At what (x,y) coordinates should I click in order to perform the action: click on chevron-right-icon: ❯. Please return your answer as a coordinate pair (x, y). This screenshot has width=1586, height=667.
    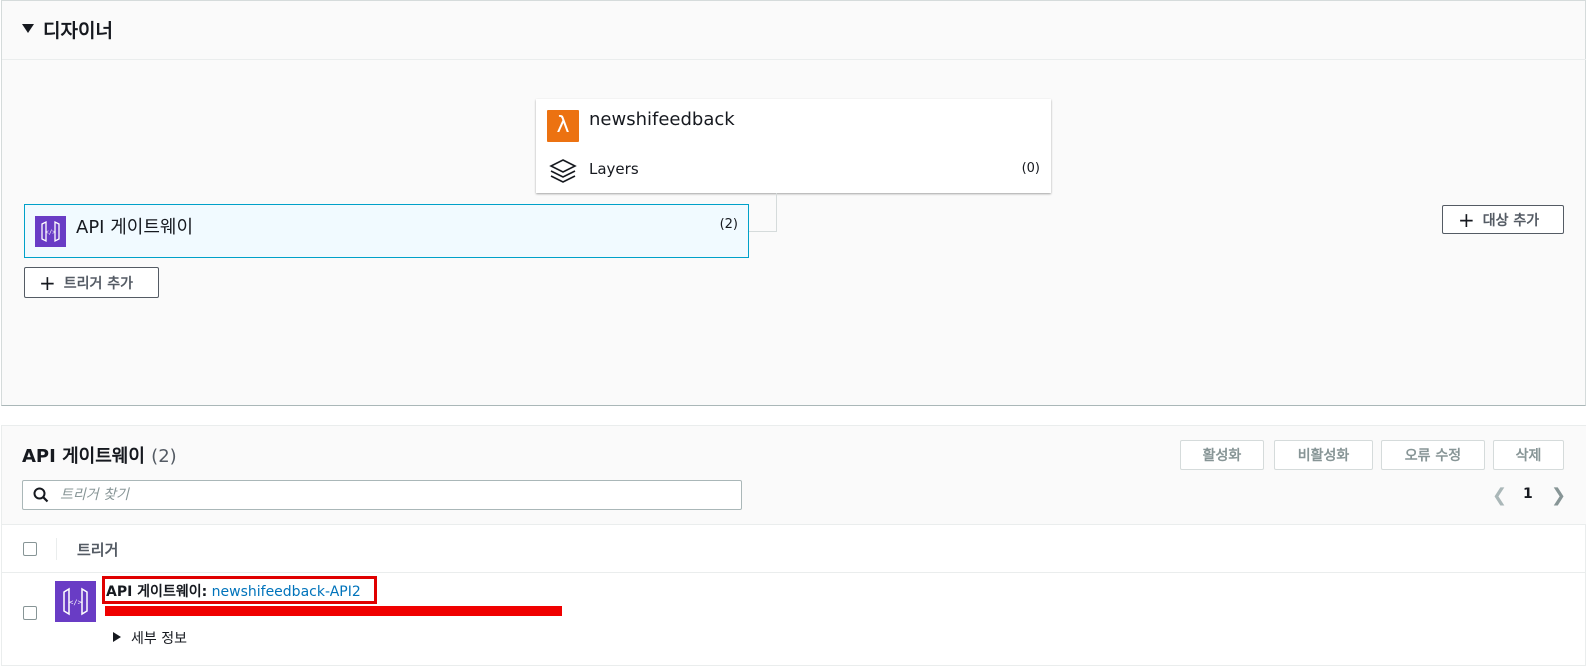
    Looking at the image, I should click on (1558, 495).